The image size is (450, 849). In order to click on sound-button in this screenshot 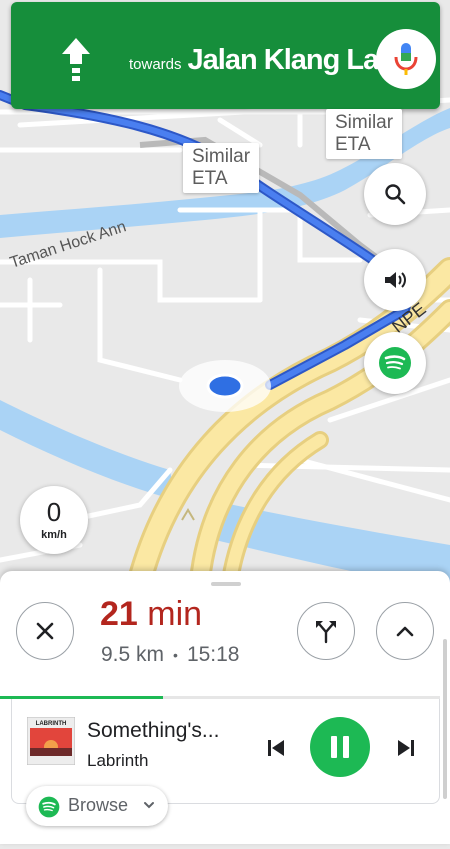, I will do `click(395, 280)`.